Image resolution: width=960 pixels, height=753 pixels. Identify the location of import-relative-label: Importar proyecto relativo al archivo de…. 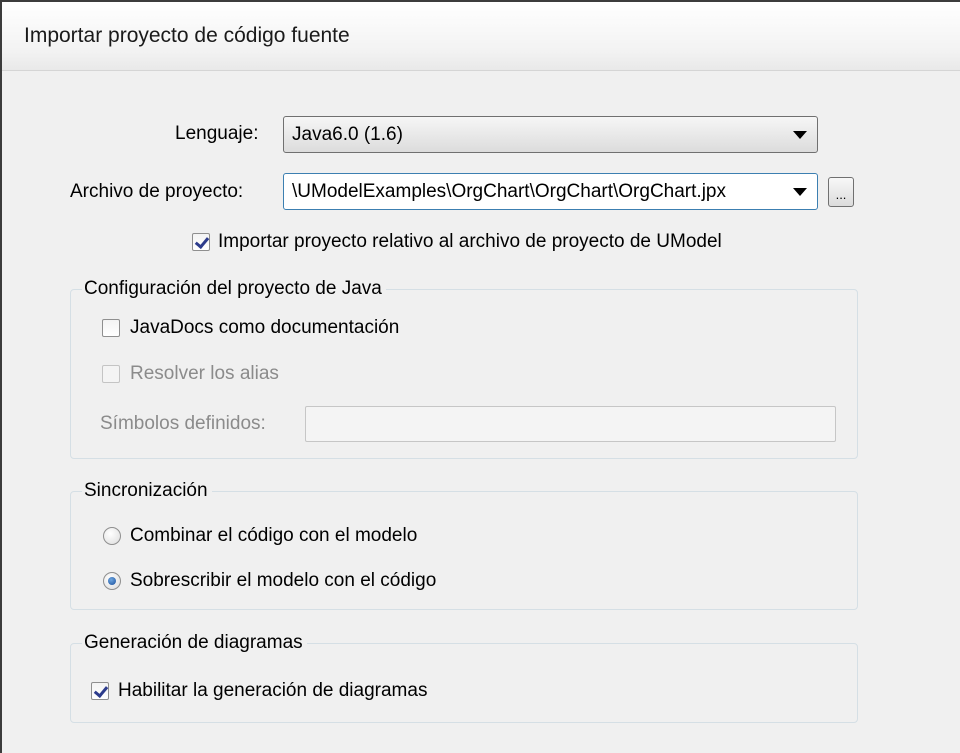
(470, 242).